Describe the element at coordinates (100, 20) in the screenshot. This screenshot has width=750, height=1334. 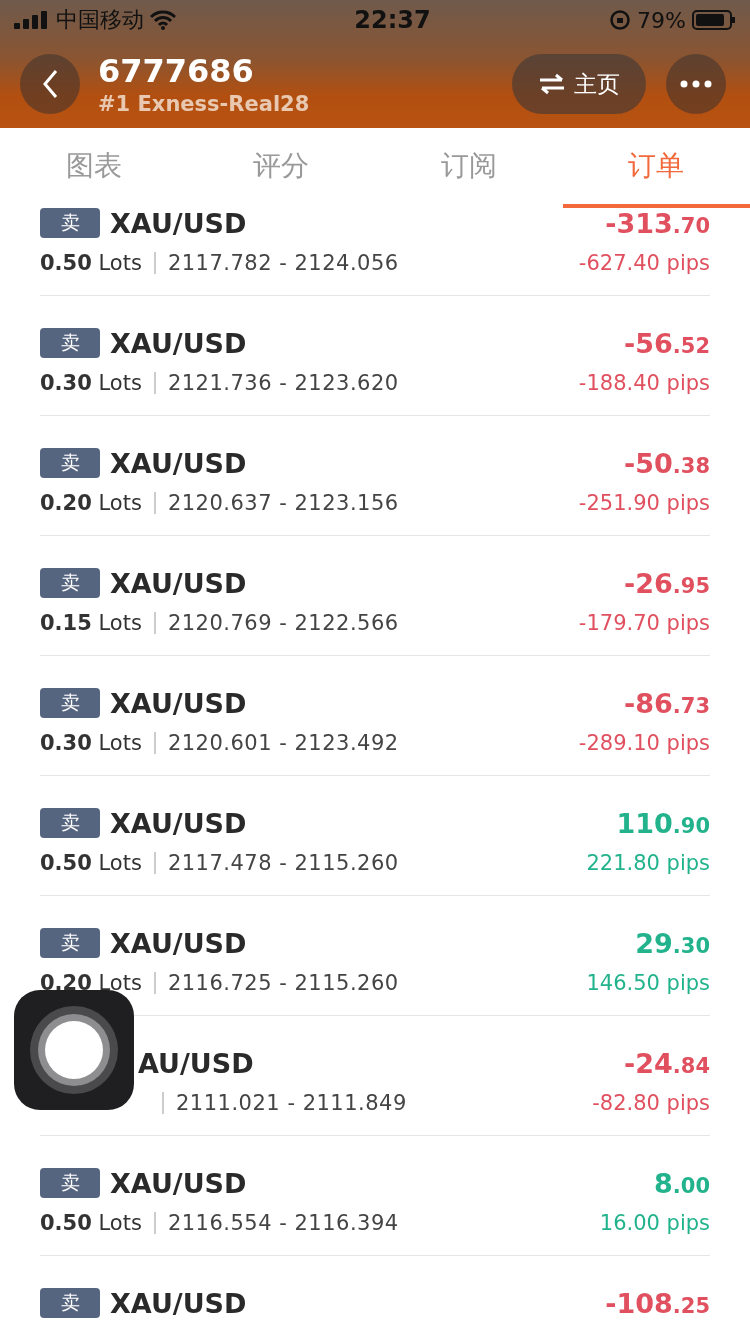
I see `carrier-name: 中国移动` at that location.